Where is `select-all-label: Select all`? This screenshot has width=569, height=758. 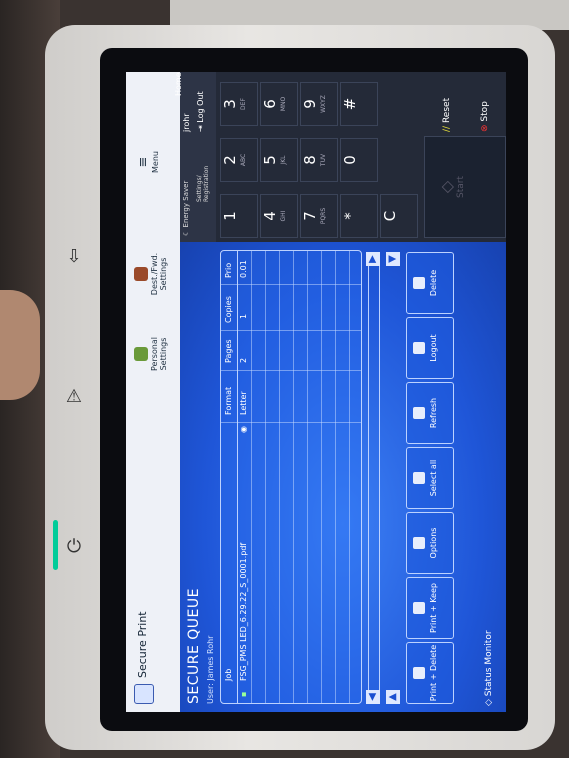
select-all-label: Select all is located at coordinates (433, 478).